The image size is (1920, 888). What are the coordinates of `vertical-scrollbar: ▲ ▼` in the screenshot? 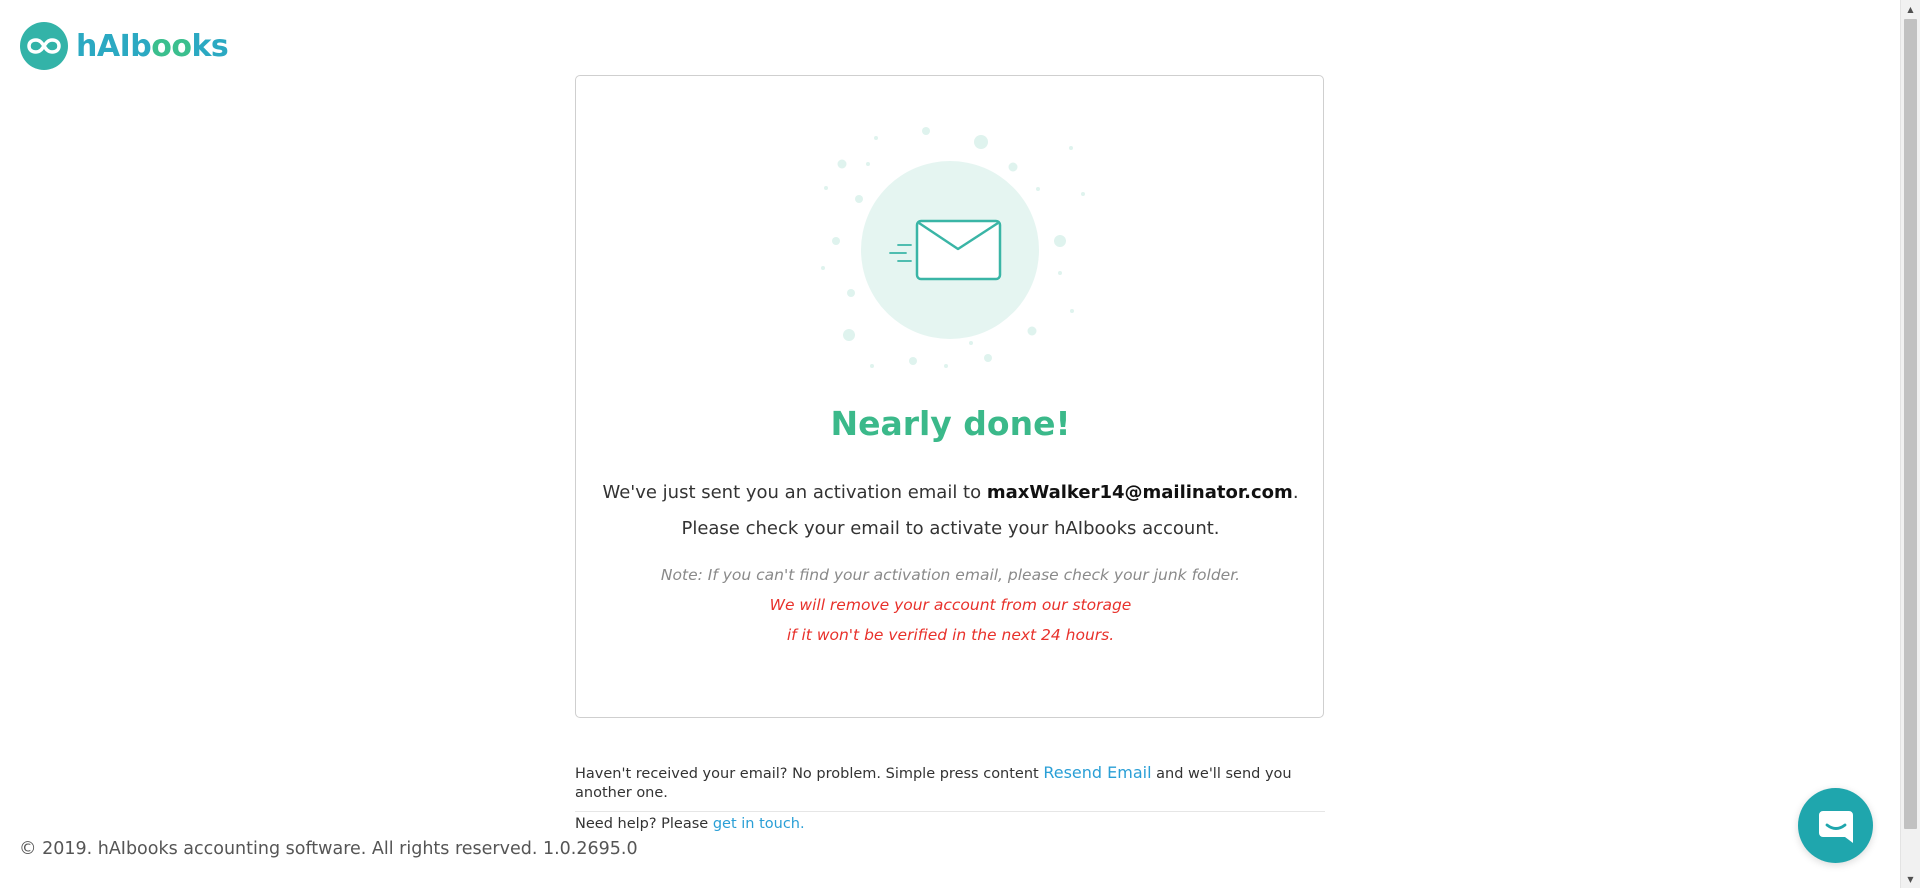 It's located at (1910, 444).